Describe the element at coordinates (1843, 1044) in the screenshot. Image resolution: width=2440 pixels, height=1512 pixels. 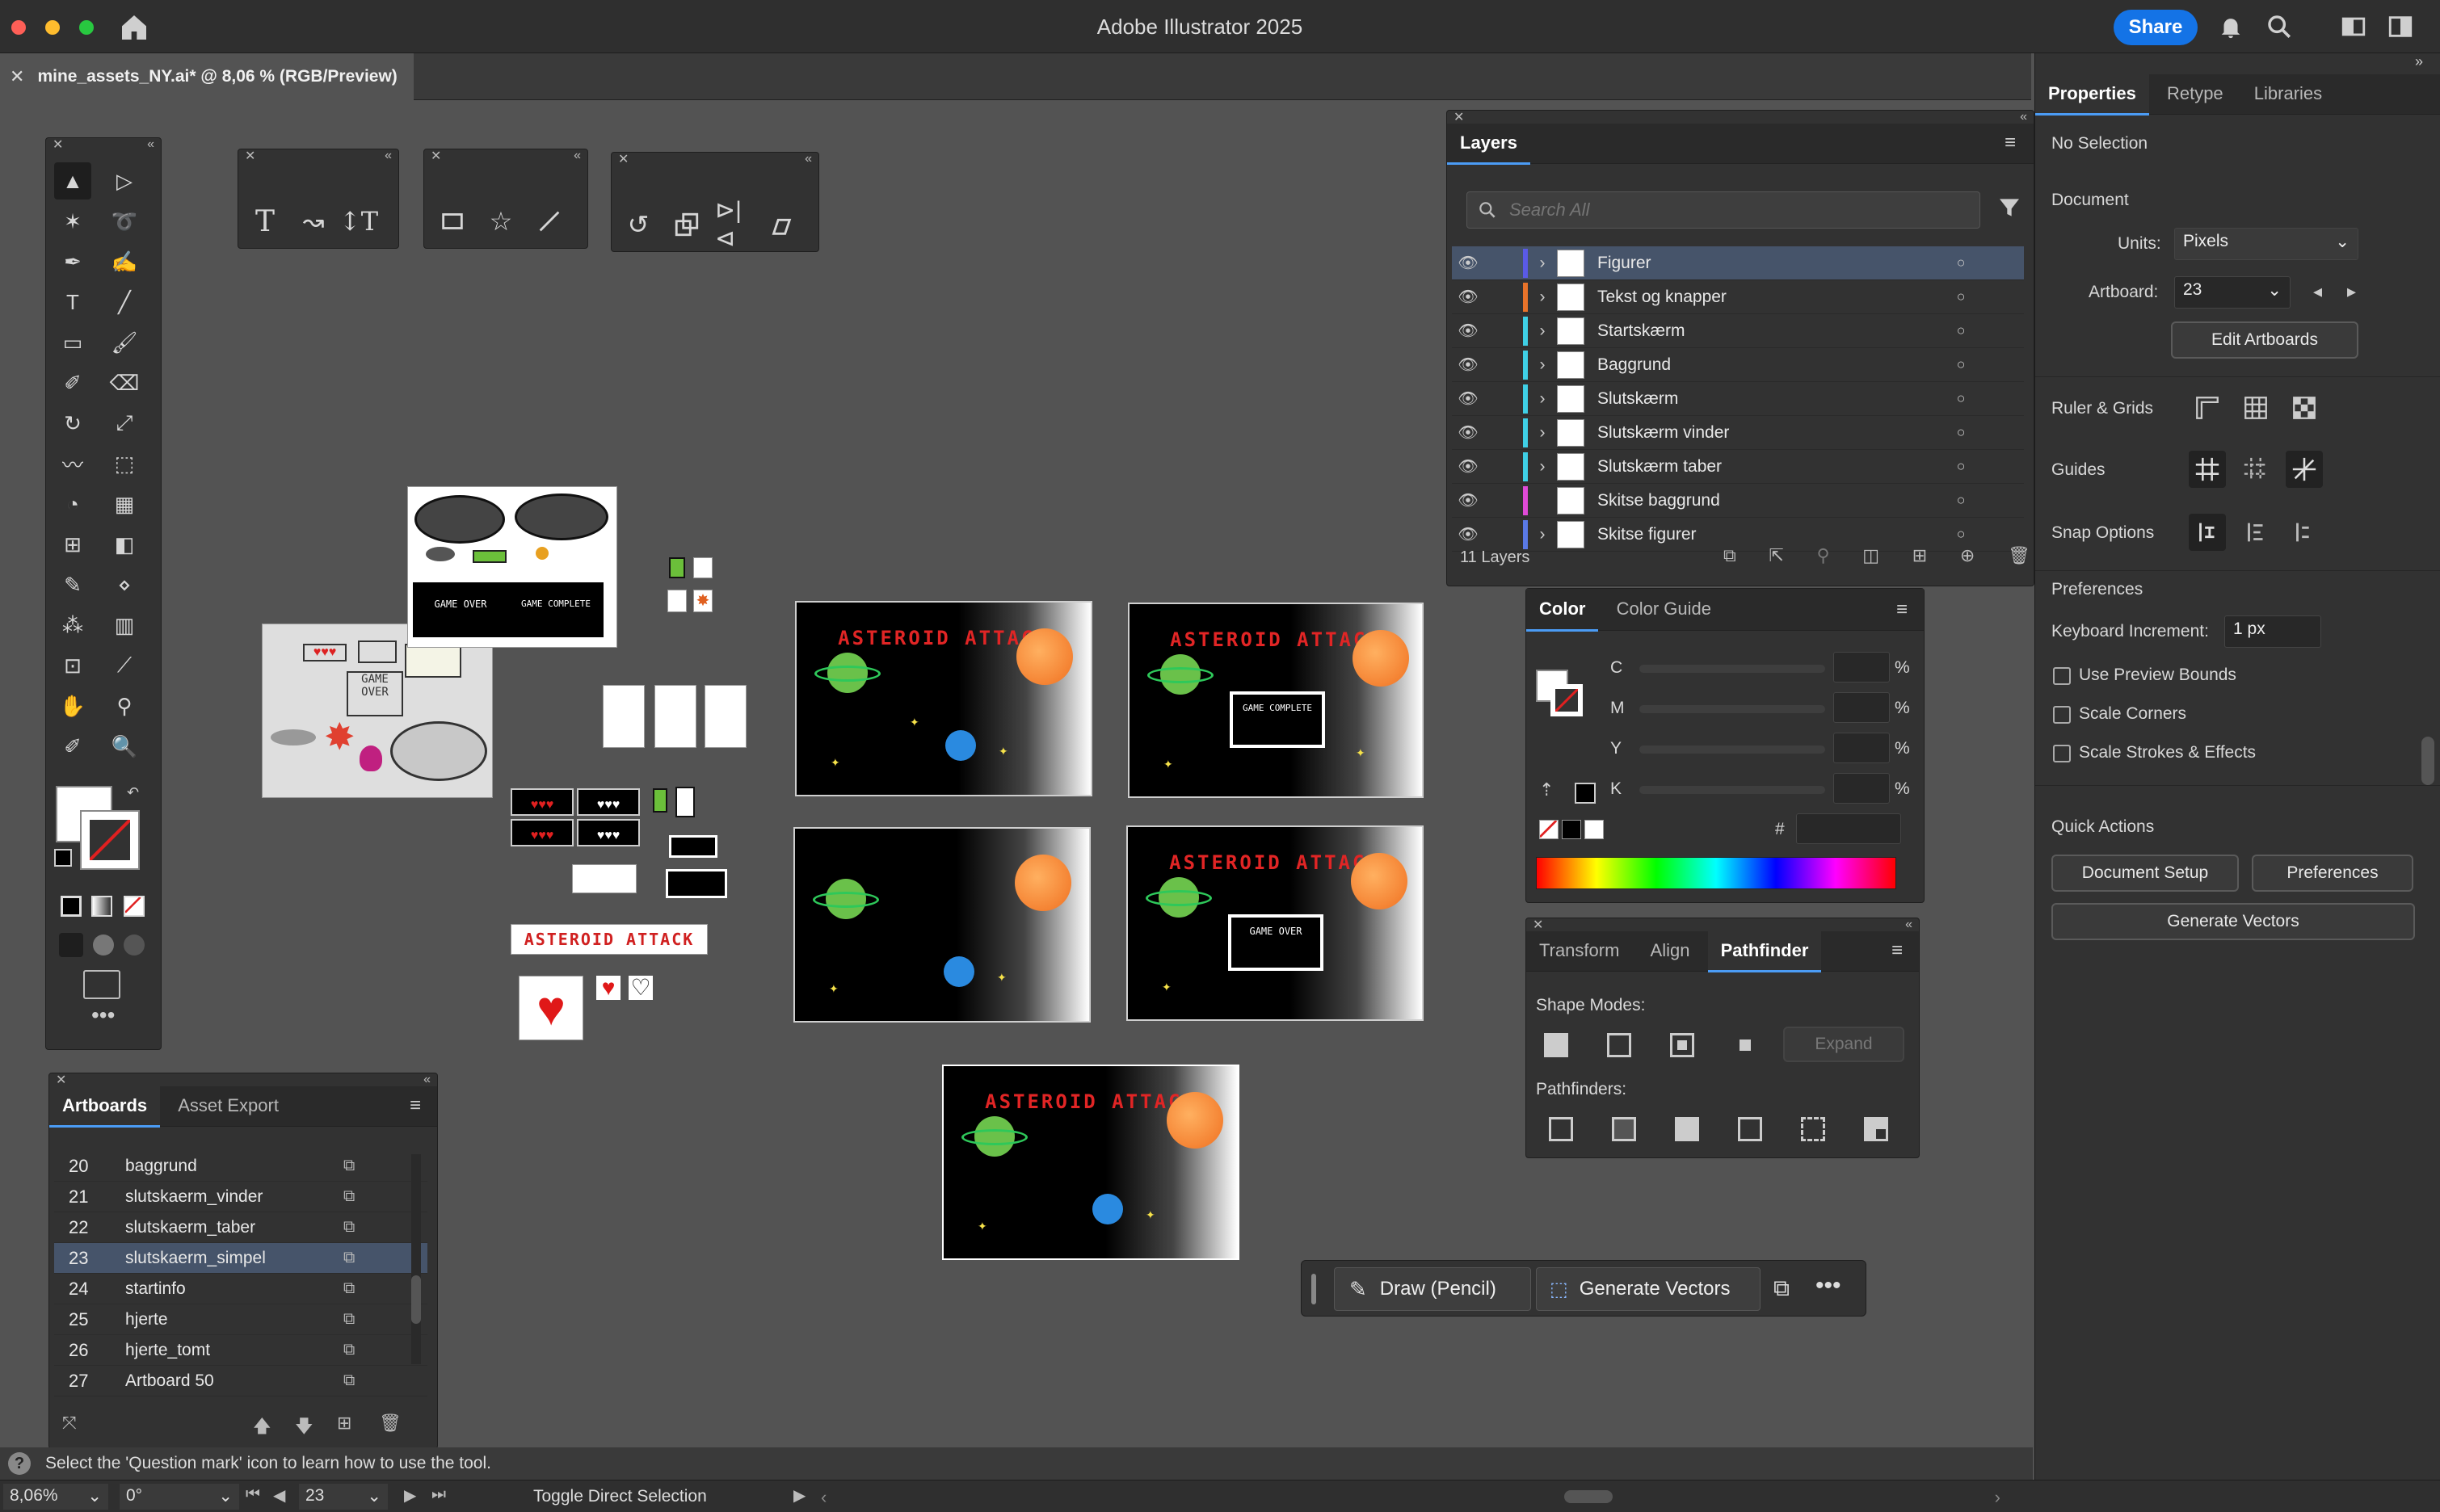
I see `expand-button: Expand` at that location.